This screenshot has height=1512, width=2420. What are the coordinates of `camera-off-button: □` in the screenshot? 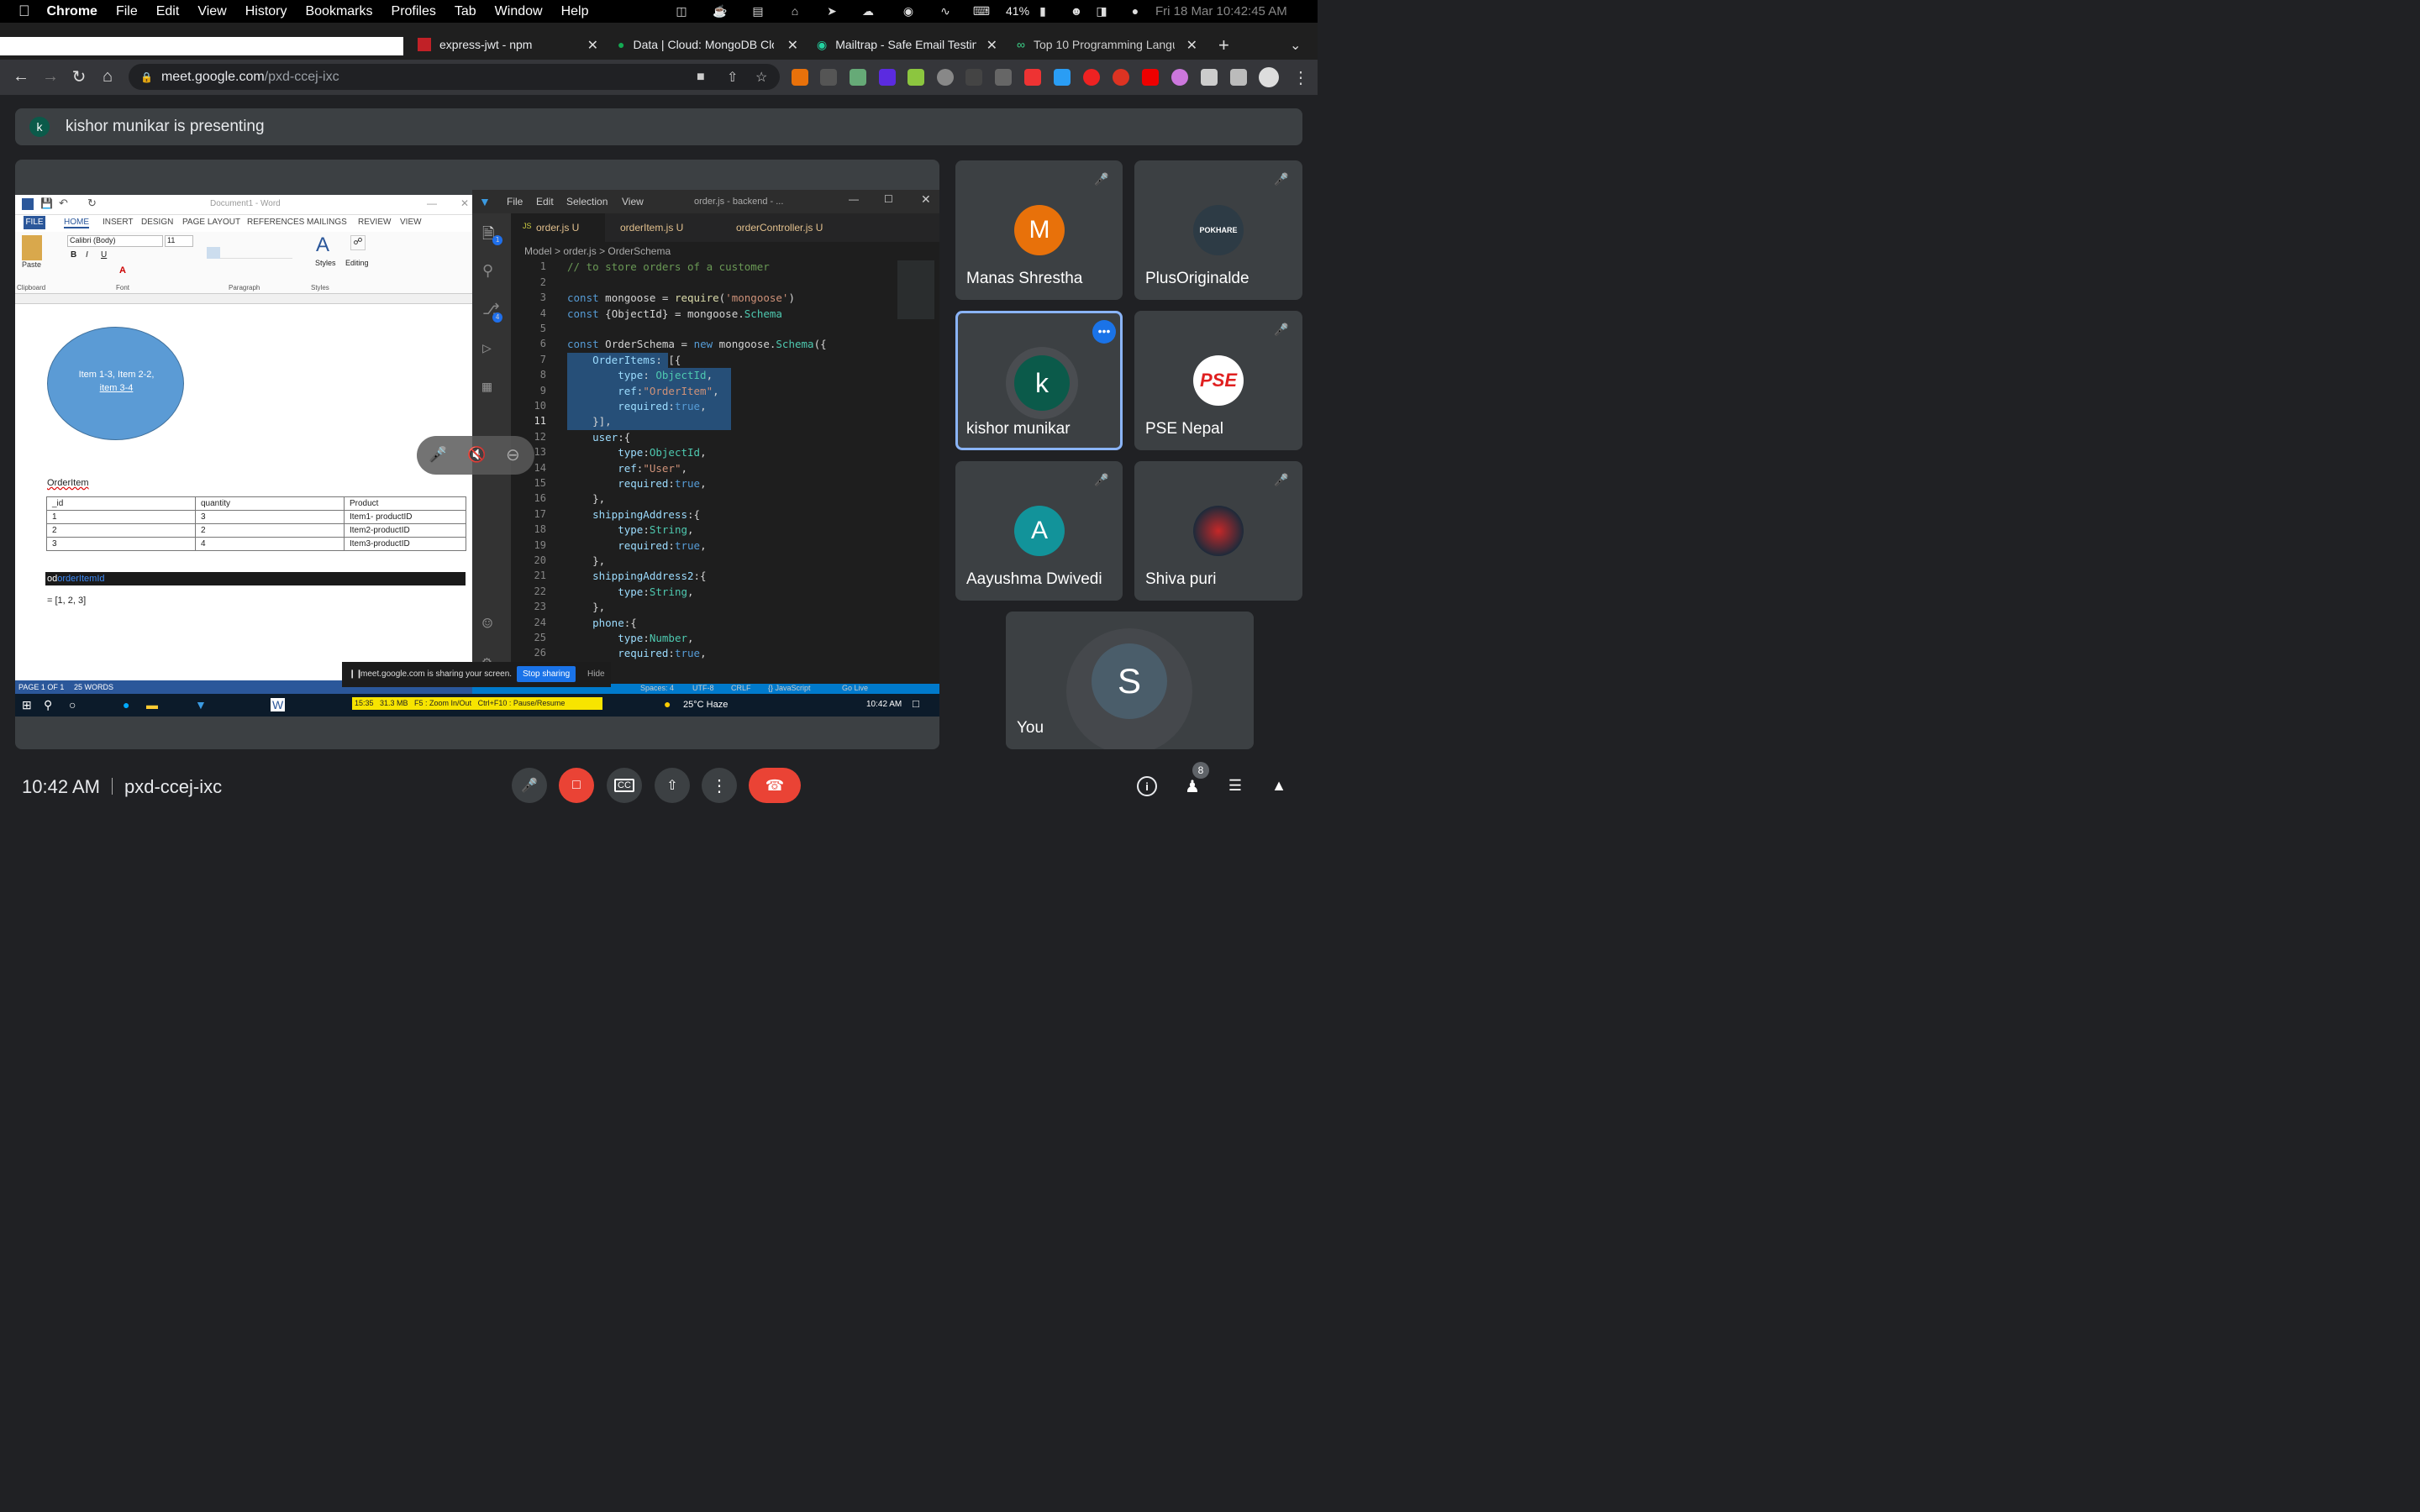 It's located at (576, 785).